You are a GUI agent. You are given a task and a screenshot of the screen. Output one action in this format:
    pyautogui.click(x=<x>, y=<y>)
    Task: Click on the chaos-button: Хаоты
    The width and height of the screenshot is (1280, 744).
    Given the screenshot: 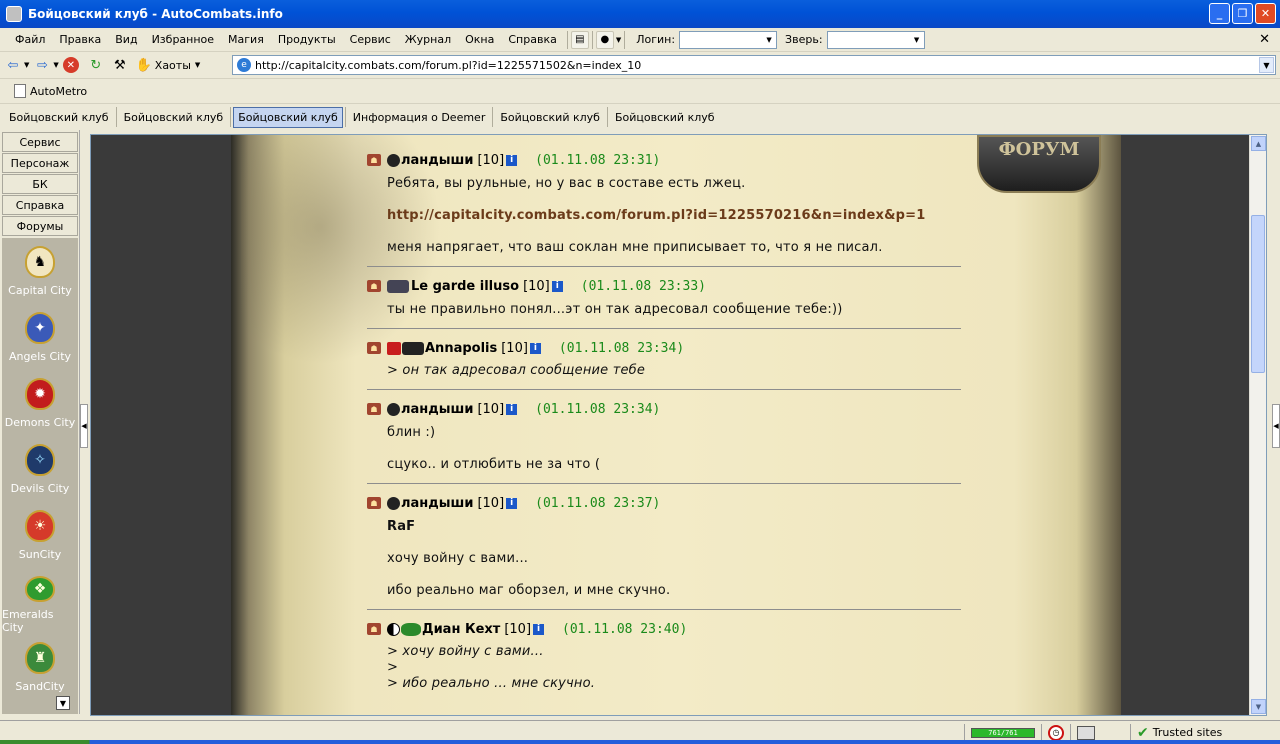 What is the action you would take?
    pyautogui.click(x=173, y=65)
    